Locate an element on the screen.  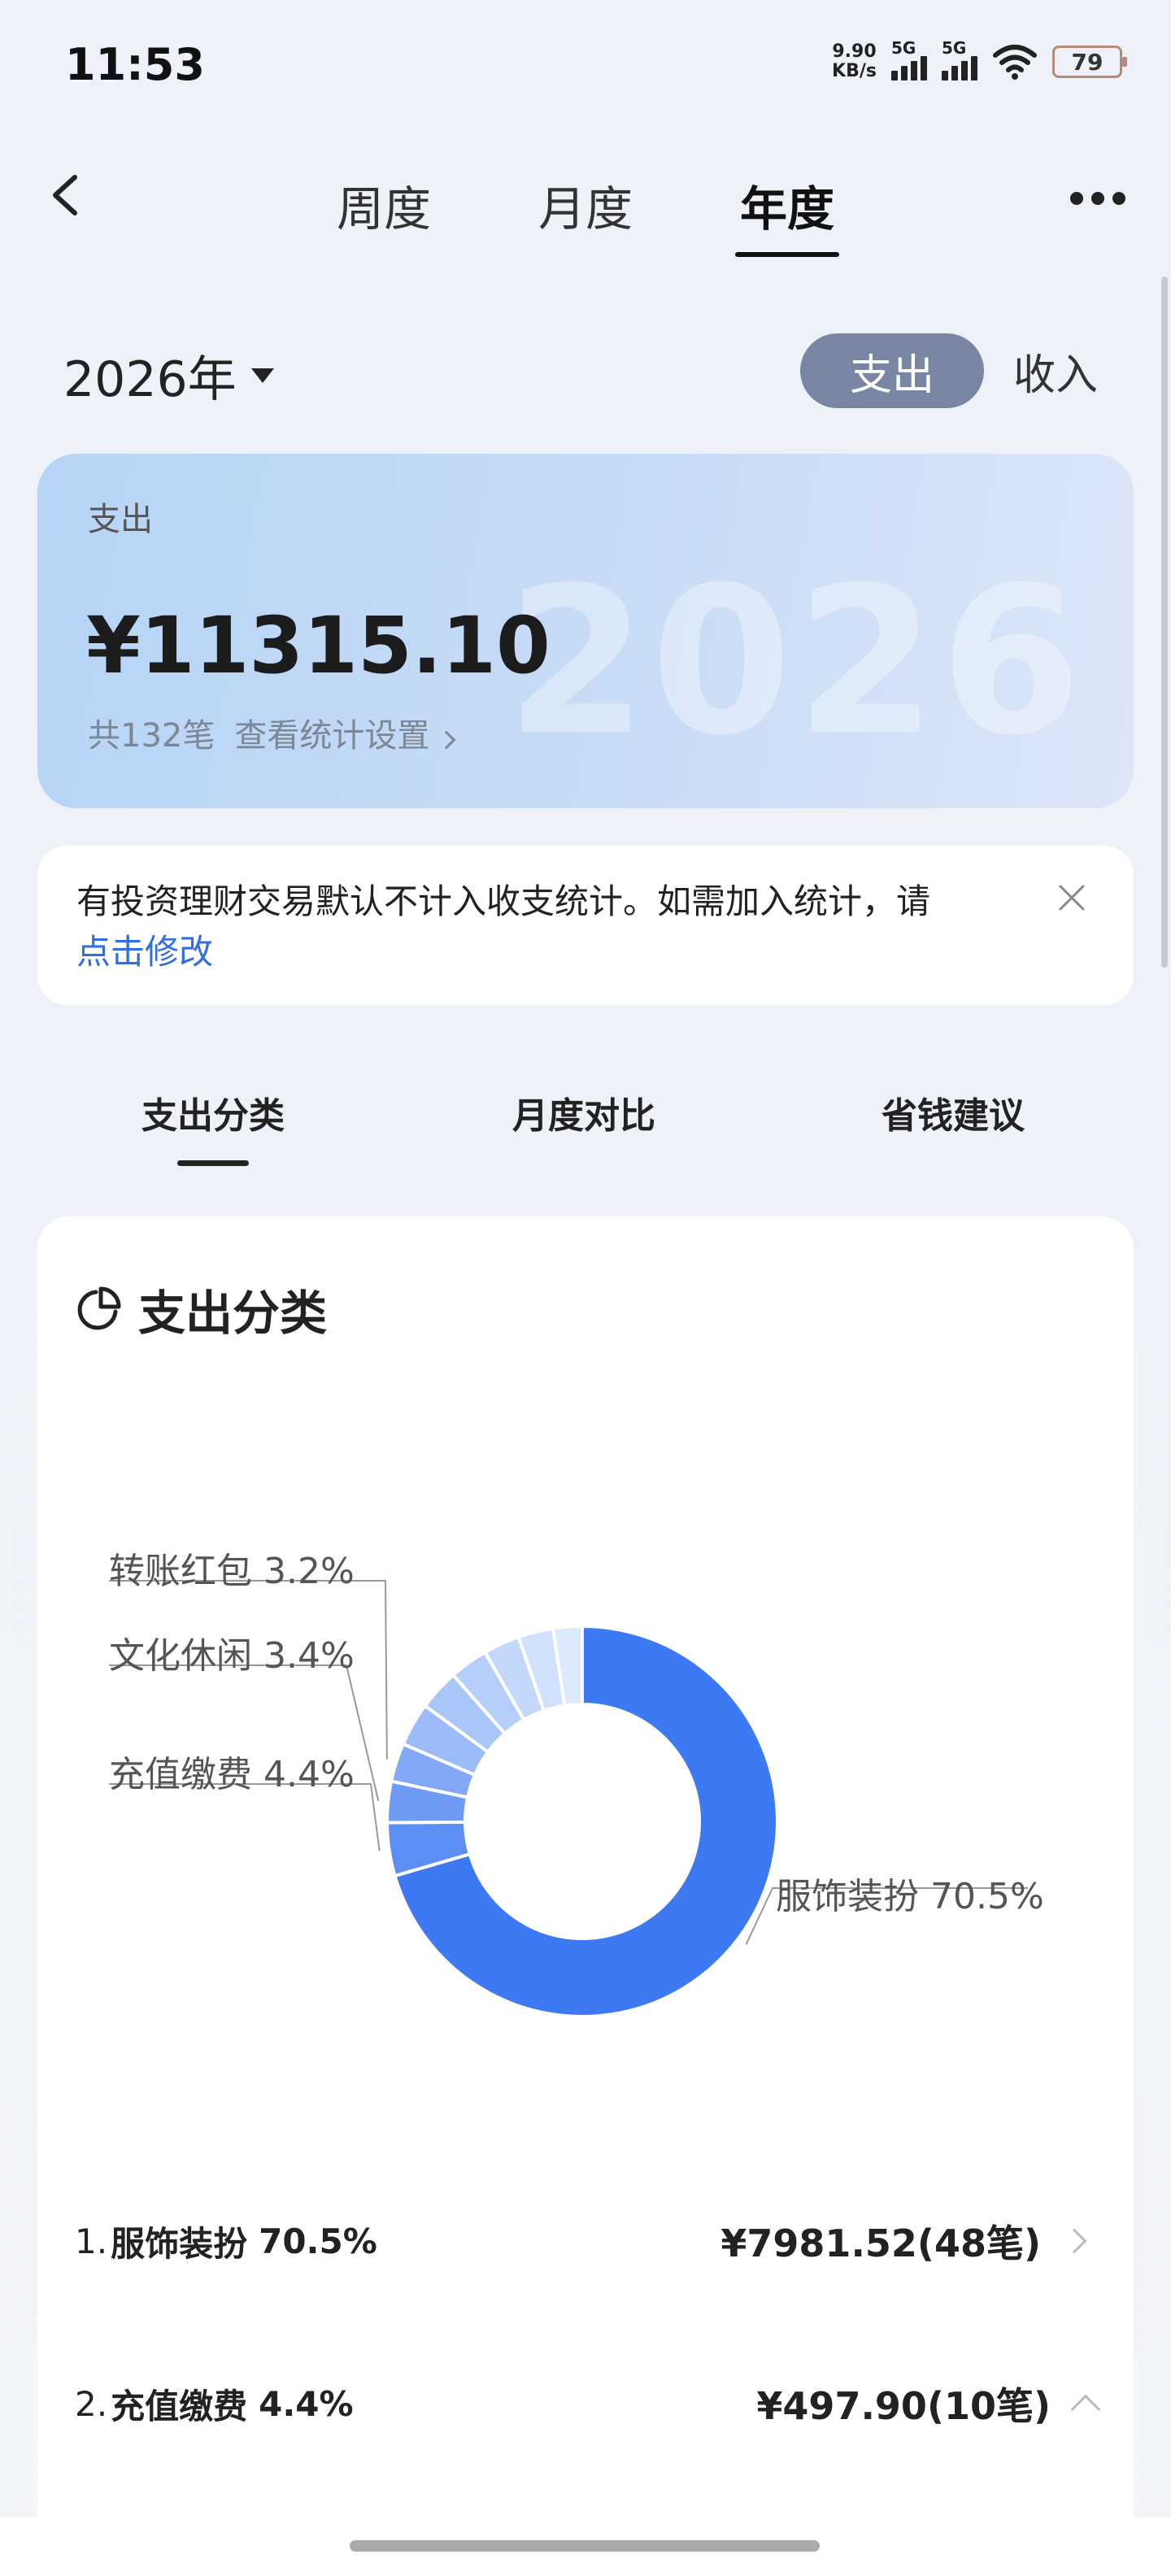
expense-toggle: 支出 is located at coordinates (892, 371).